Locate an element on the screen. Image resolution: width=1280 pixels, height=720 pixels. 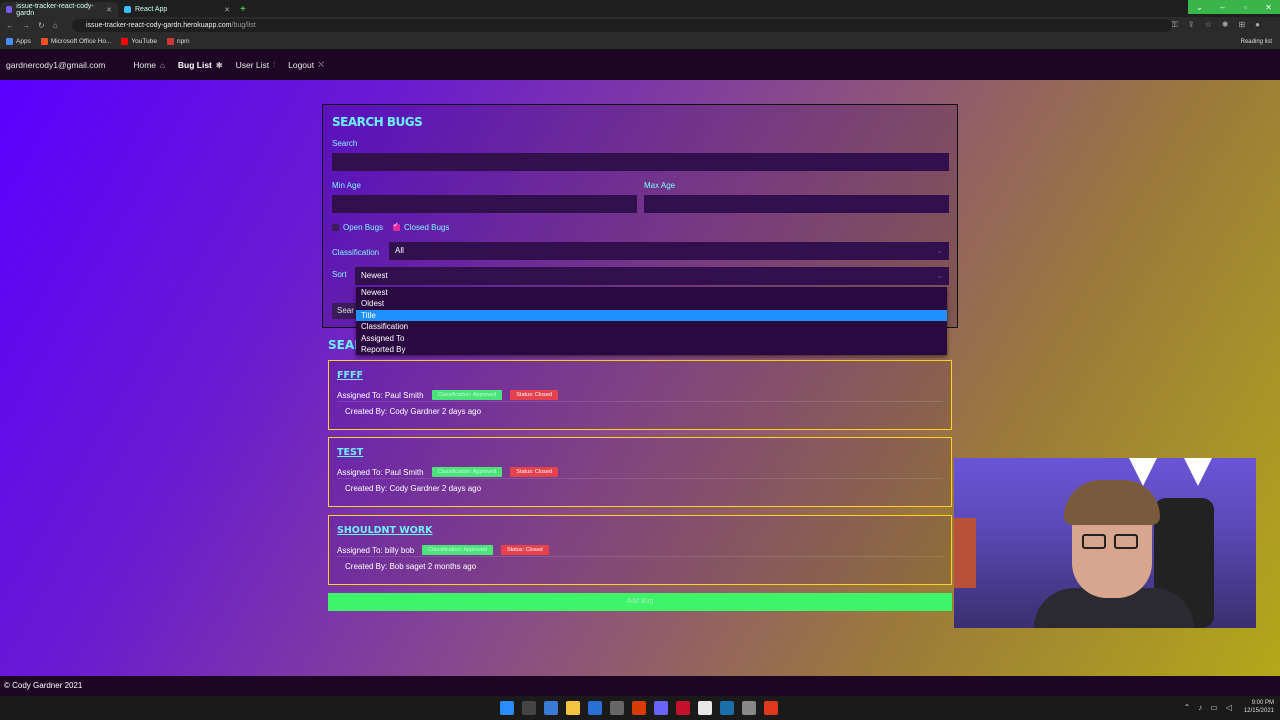
nav-logout: Logout ⛌ is located at coordinates (306, 65).